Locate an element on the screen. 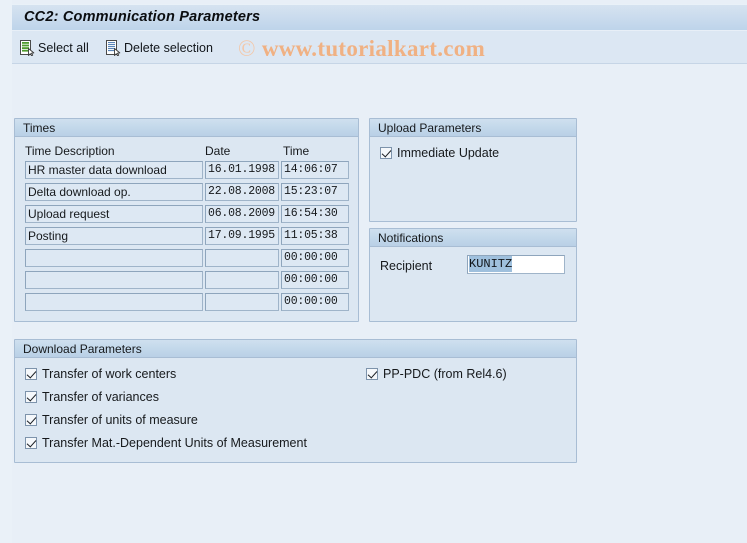  window-left-gutter is located at coordinates (6, 271).